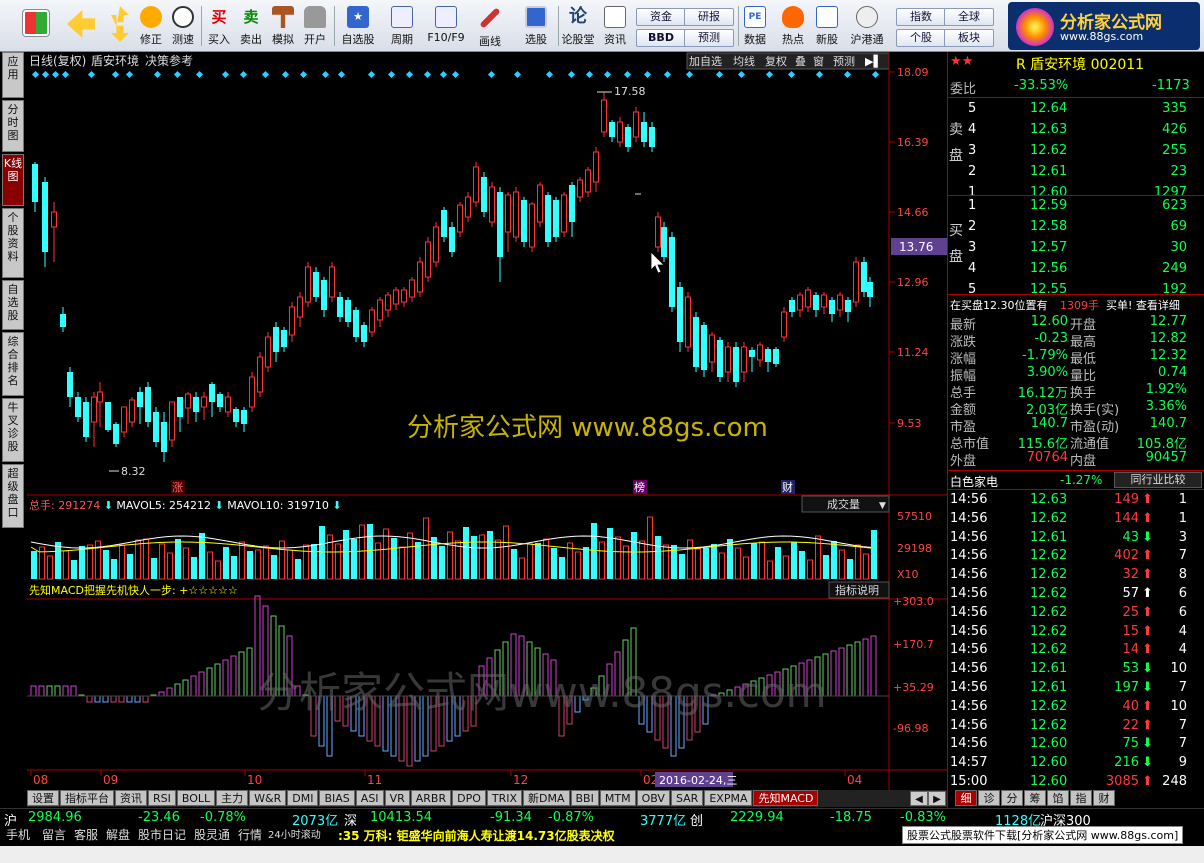 The width and height of the screenshot is (1204, 863). Describe the element at coordinates (800, 61) in the screenshot. I see `overlay-button: 叠` at that location.